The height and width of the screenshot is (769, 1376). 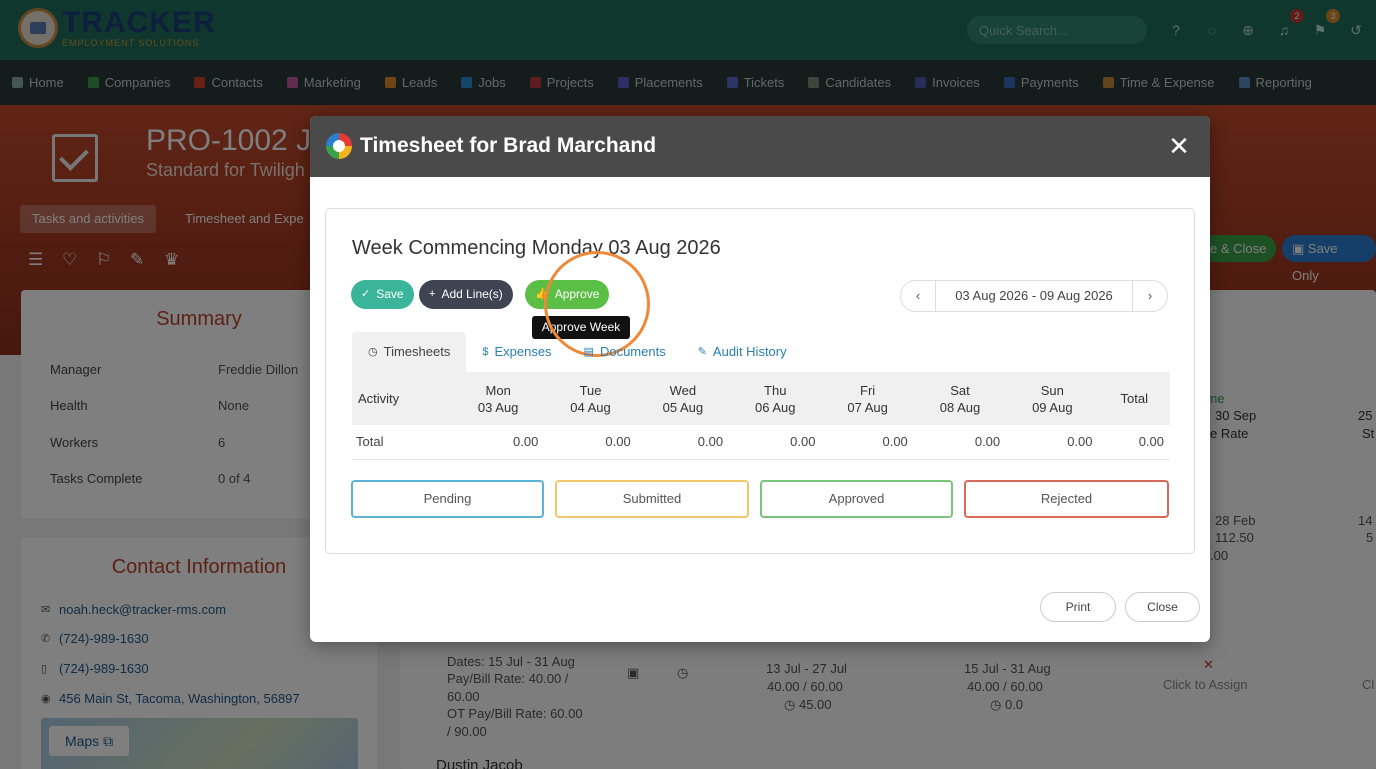 I want to click on modal-title: Timesheet for Brad Marchand, so click(x=508, y=145).